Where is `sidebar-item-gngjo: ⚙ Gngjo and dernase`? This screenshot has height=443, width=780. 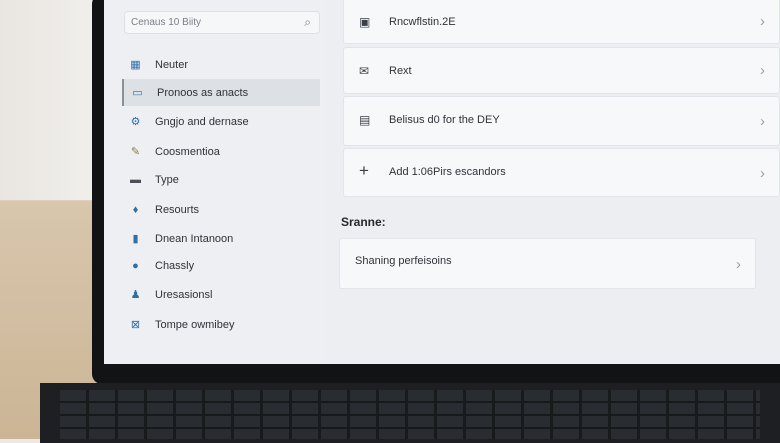
sidebar-item-gngjo: ⚙ Gngjo and dernase is located at coordinates (221, 121).